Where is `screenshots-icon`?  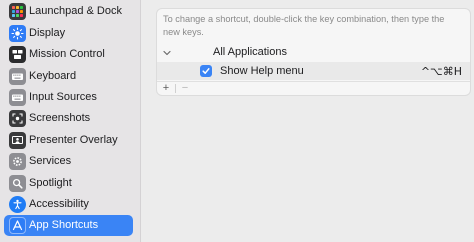 screenshots-icon is located at coordinates (17, 118).